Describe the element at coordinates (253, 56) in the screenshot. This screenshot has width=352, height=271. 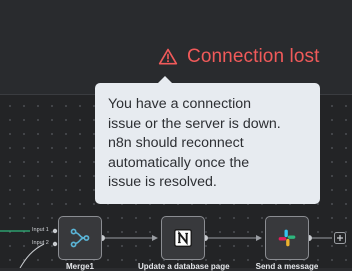
I see `status-label: Connection lost` at that location.